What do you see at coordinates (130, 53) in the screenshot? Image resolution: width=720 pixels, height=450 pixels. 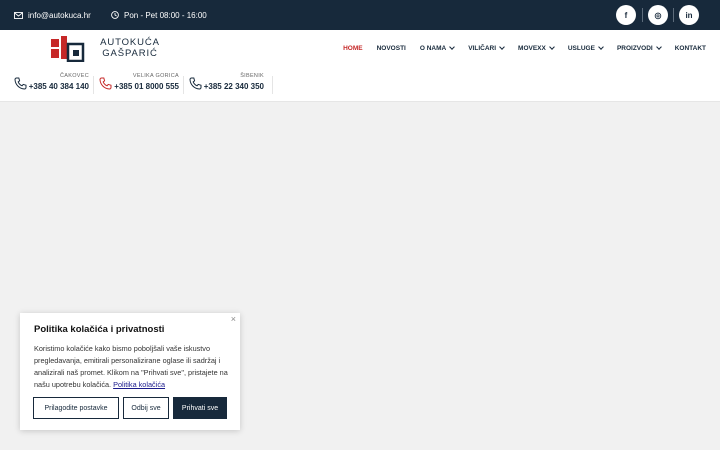 I see `logo-text-line2: GAŠPARIĆ` at bounding box center [130, 53].